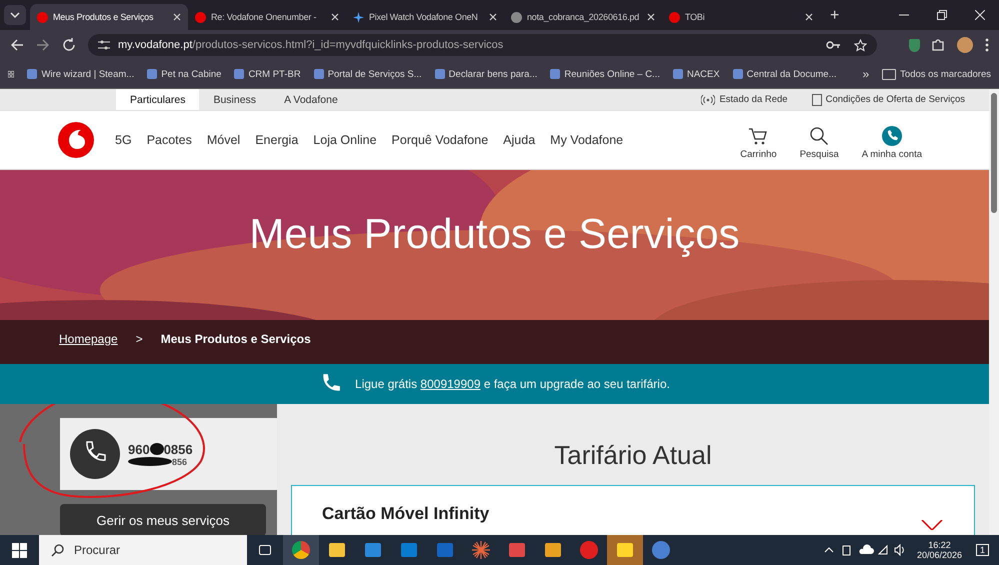 Image resolution: width=999 pixels, height=565 pixels. Describe the element at coordinates (744, 99) in the screenshot. I see `utility-link: Estado da Rede` at that location.